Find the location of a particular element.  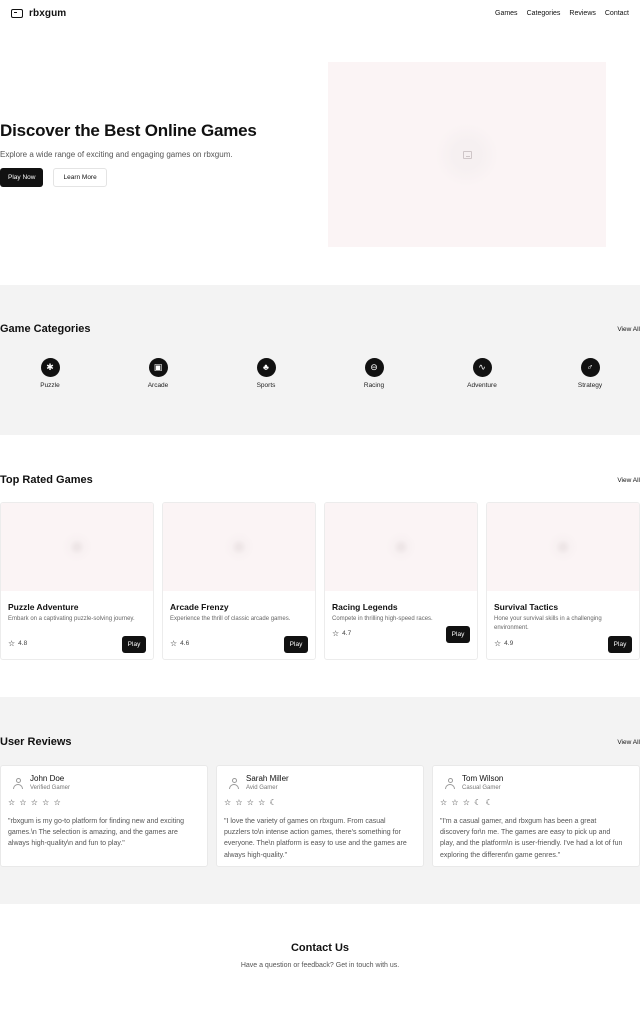

game-rating: ☆ 4.6 is located at coordinates (179, 643).